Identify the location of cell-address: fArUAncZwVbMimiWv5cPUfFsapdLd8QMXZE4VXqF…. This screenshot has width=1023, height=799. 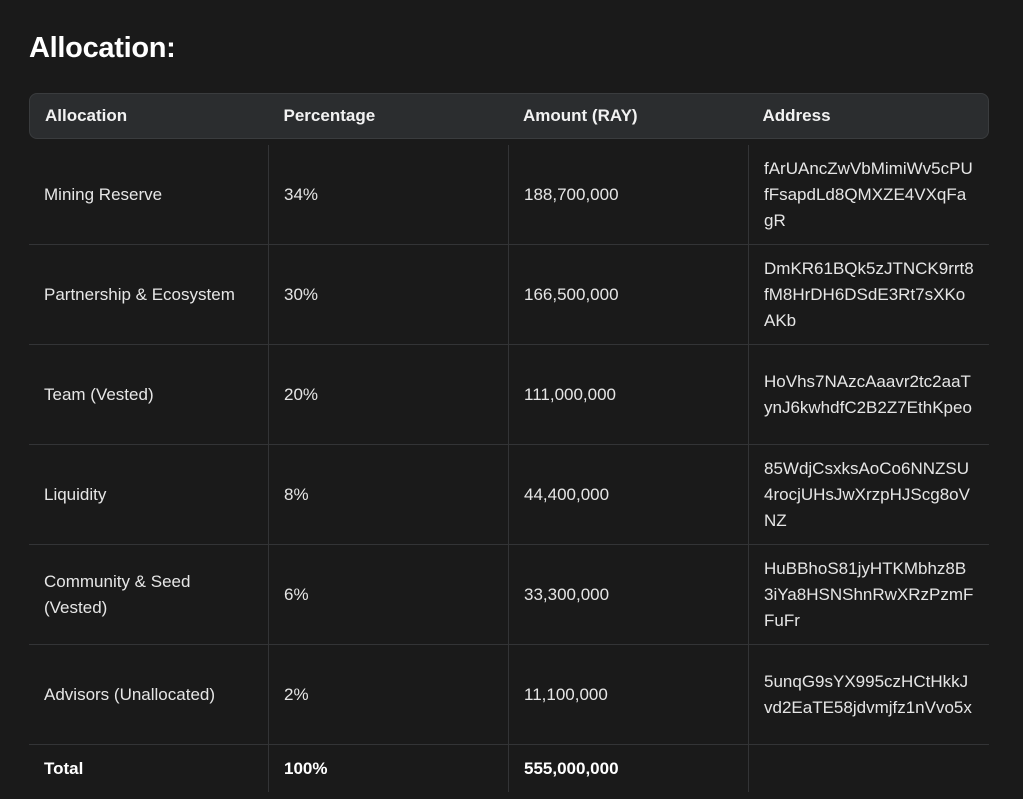
(868, 194).